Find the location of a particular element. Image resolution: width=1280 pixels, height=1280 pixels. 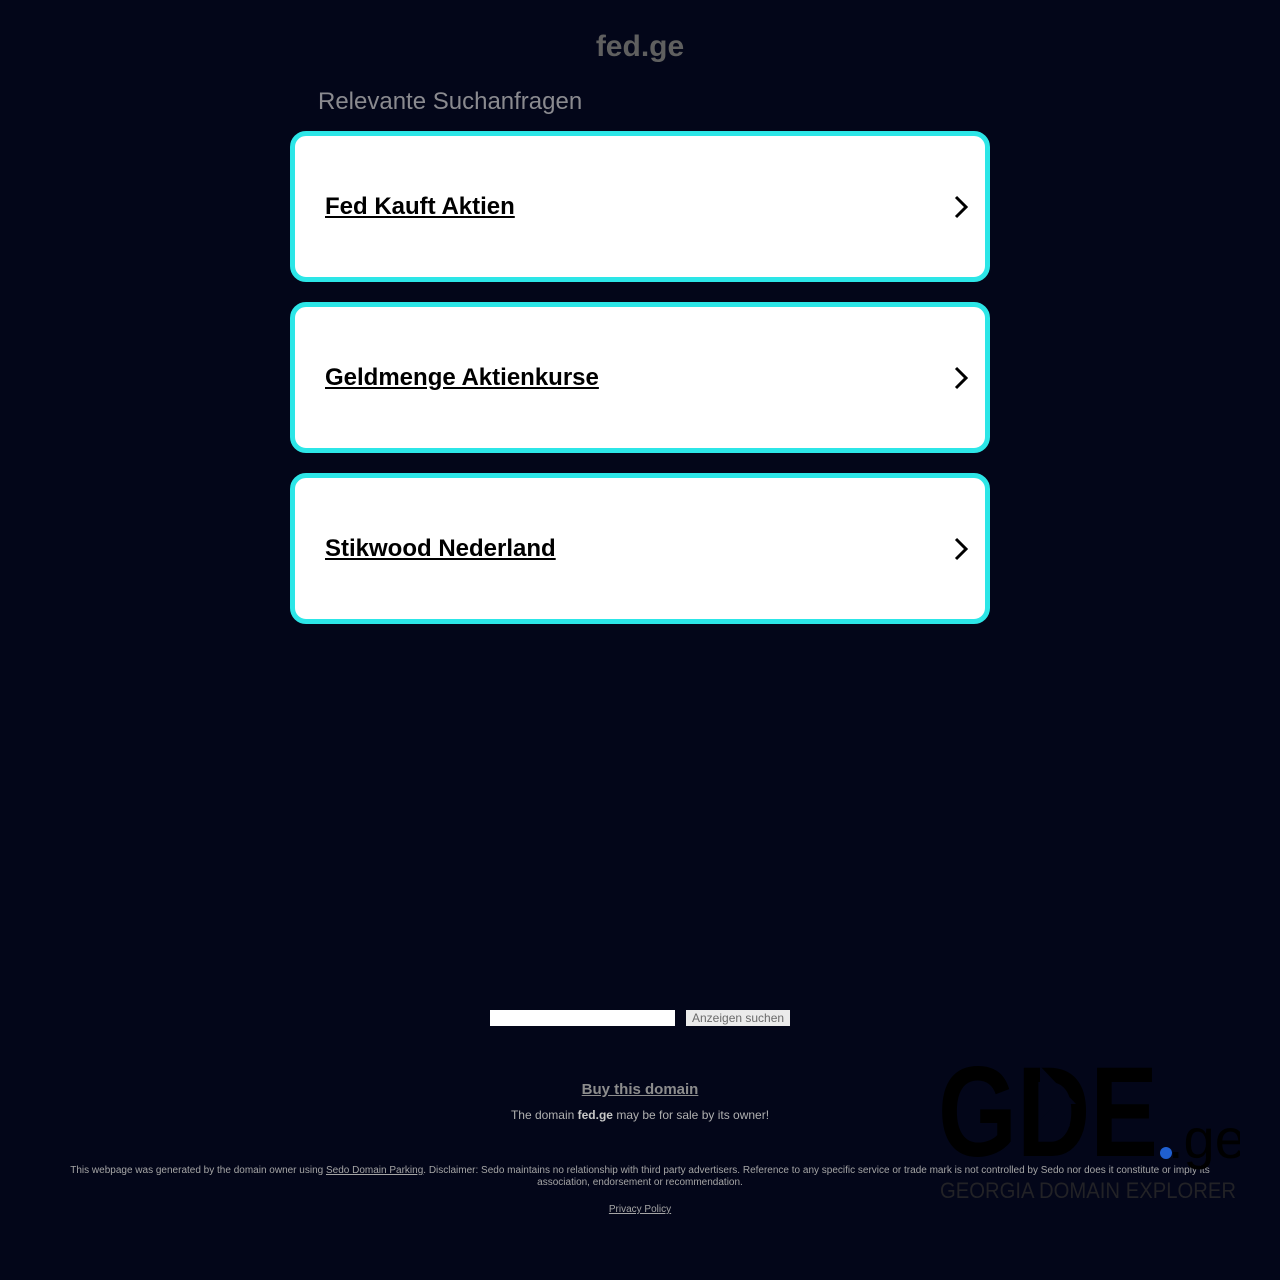

ad-search-input is located at coordinates (582, 1018).